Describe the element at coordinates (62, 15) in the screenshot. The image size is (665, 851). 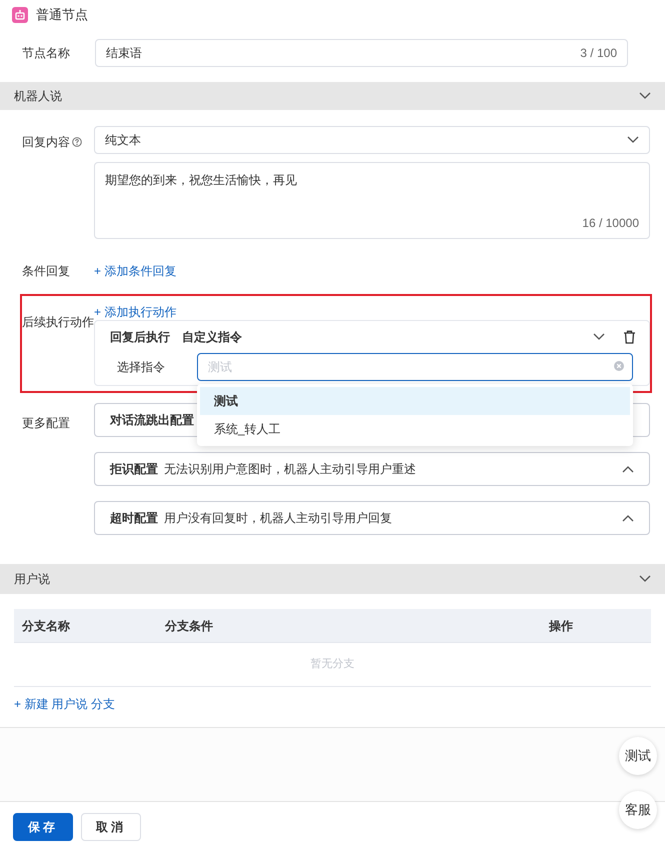
I see `node-title: 普通节点` at that location.